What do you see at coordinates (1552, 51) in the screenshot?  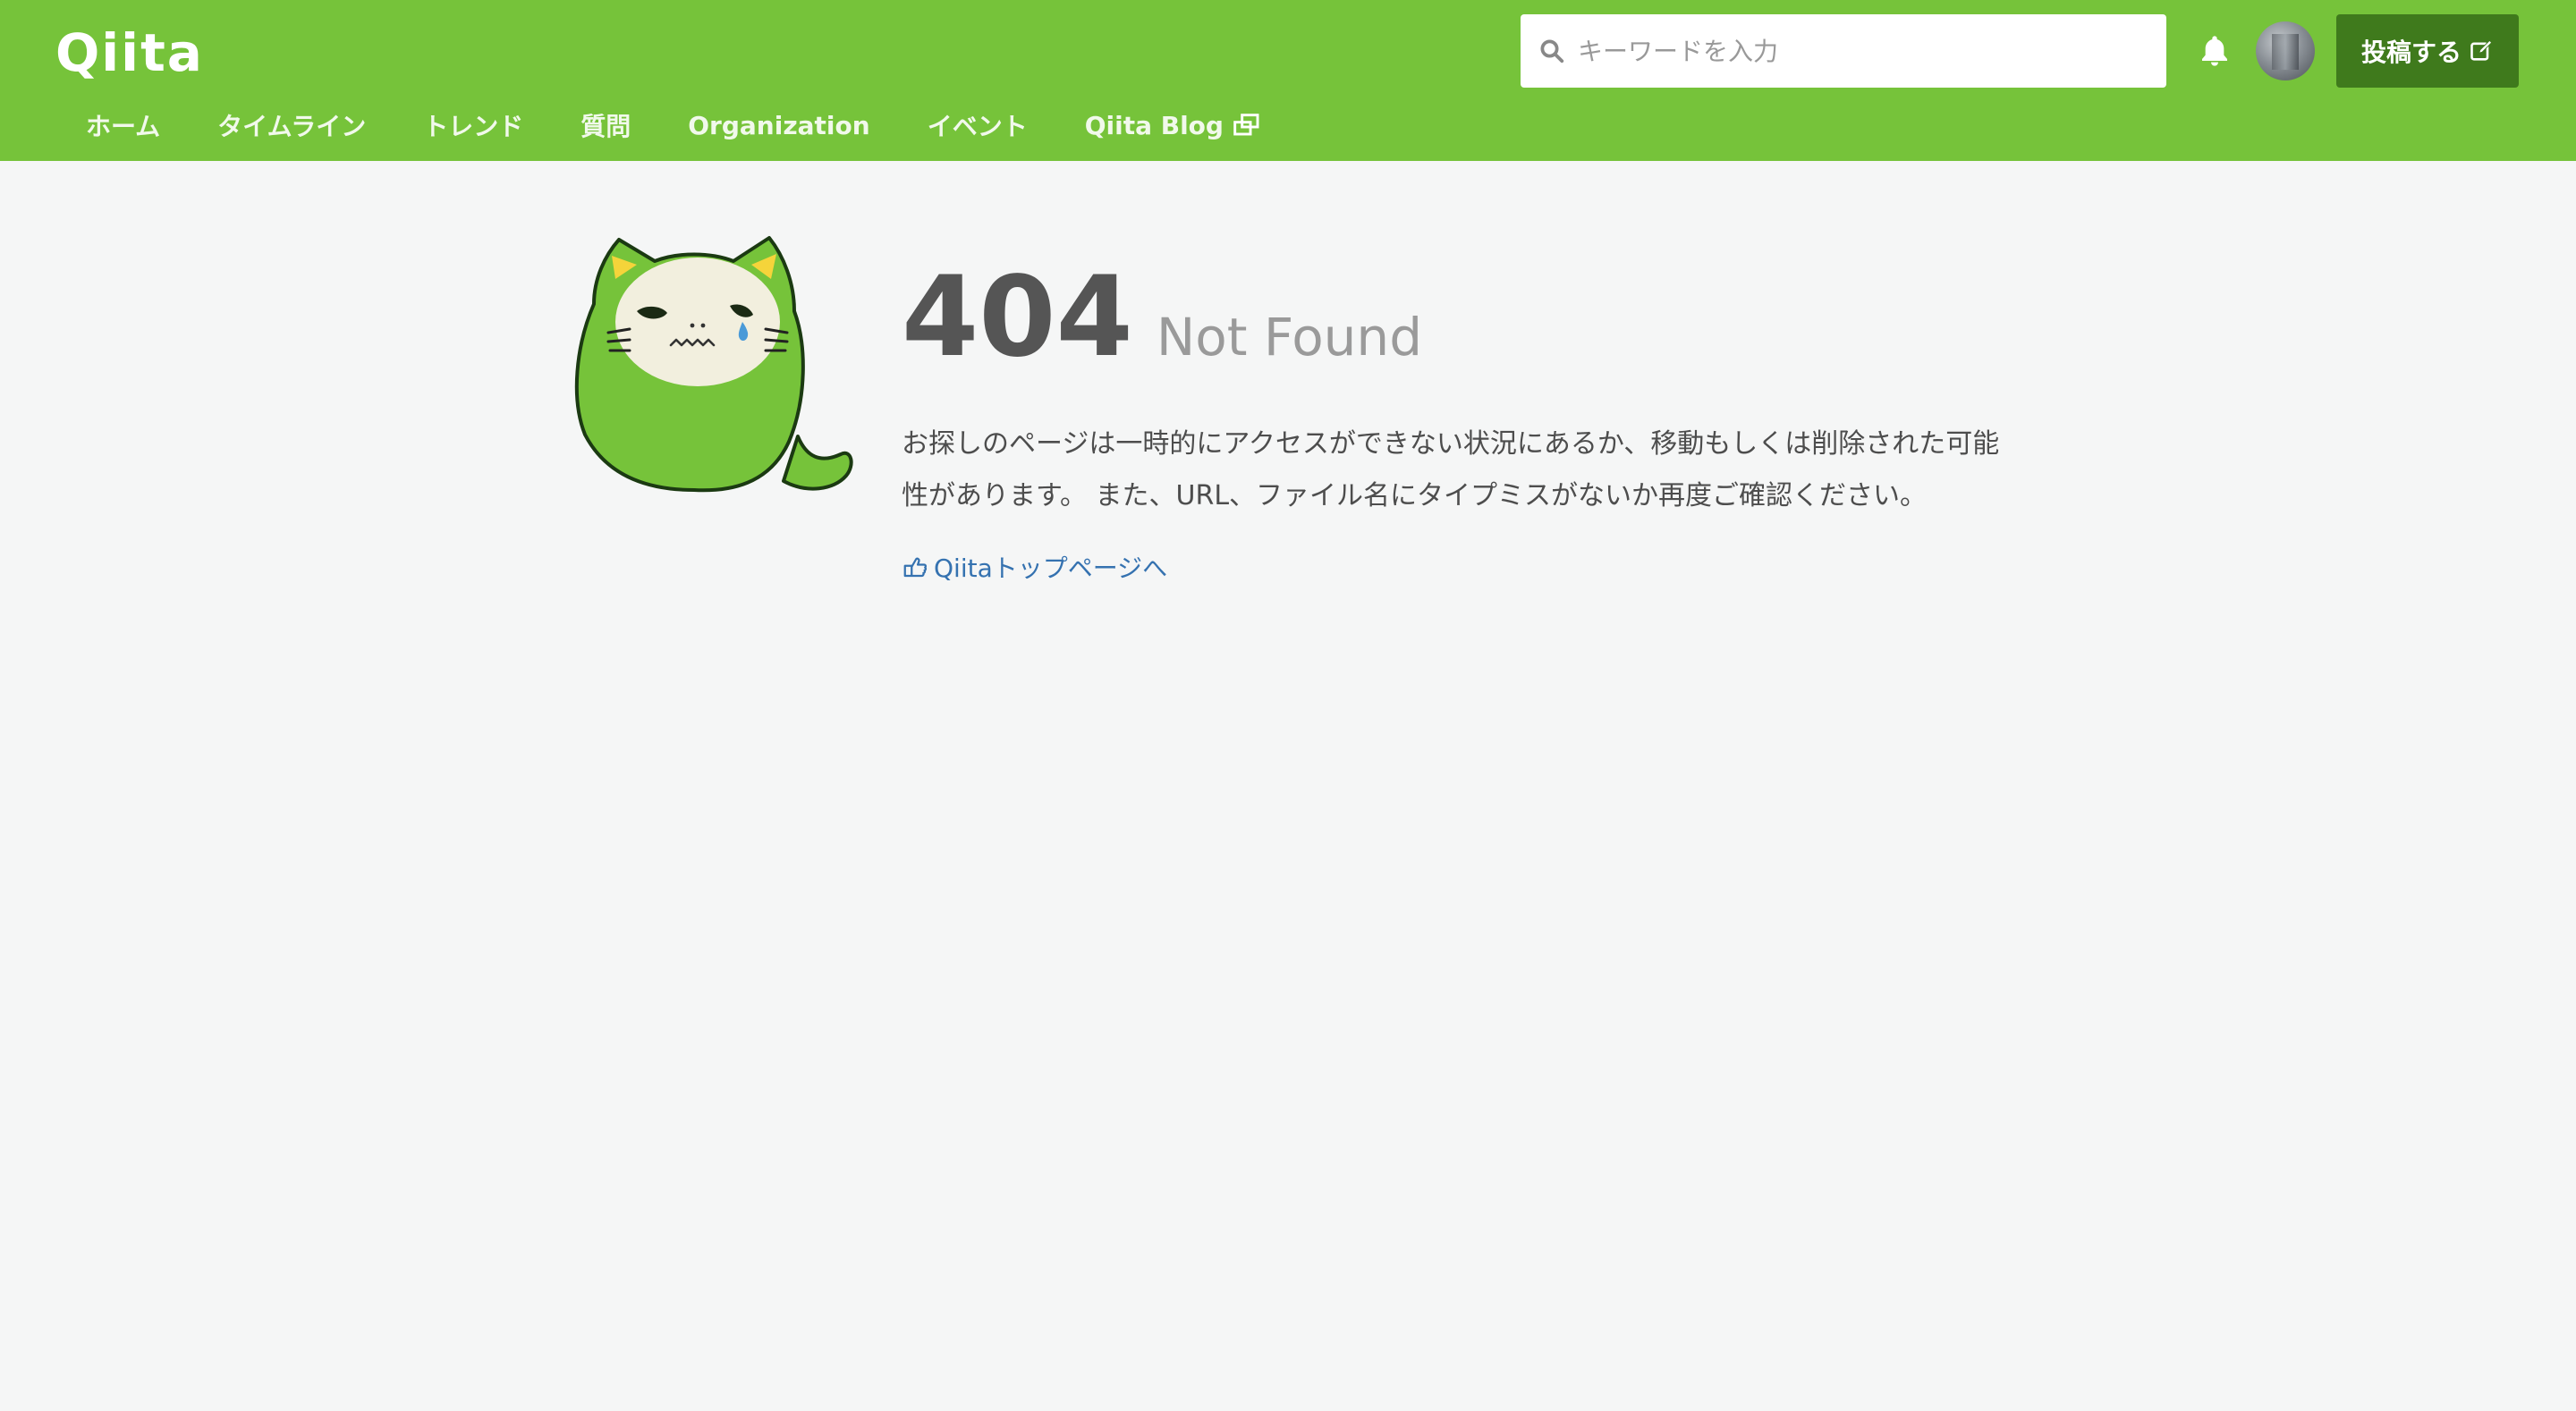 I see `search-icon` at bounding box center [1552, 51].